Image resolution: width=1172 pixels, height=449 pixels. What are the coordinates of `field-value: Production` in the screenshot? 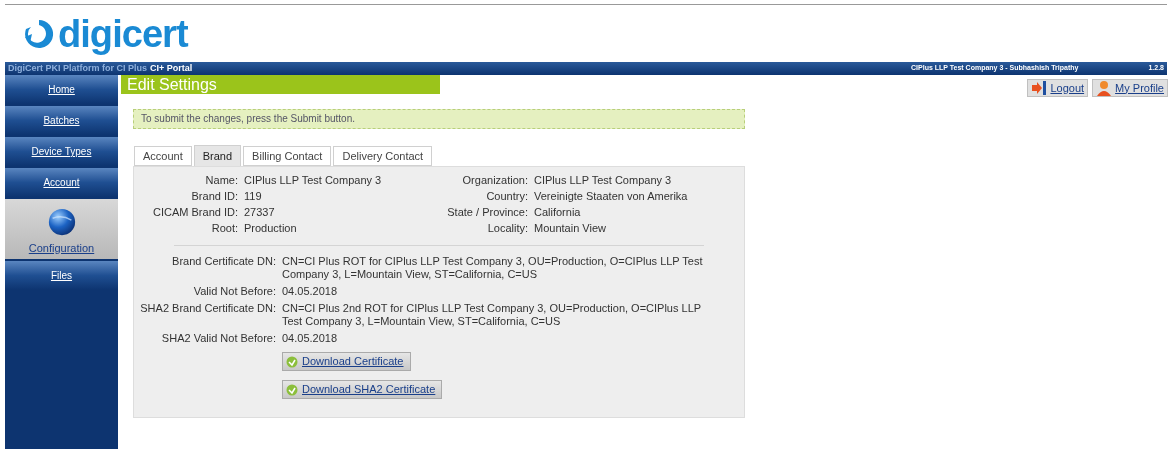 It's located at (270, 228).